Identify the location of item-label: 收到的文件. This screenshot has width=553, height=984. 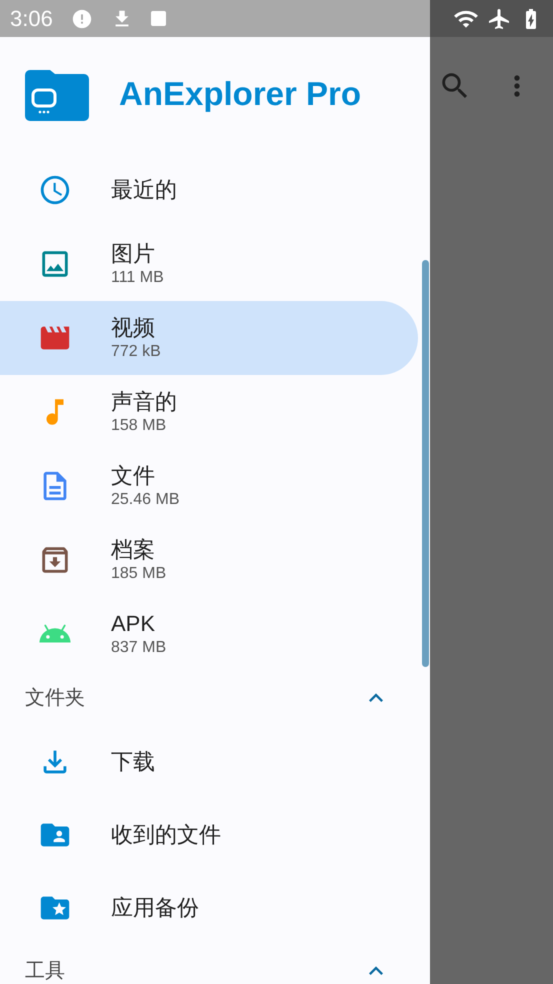
(166, 835).